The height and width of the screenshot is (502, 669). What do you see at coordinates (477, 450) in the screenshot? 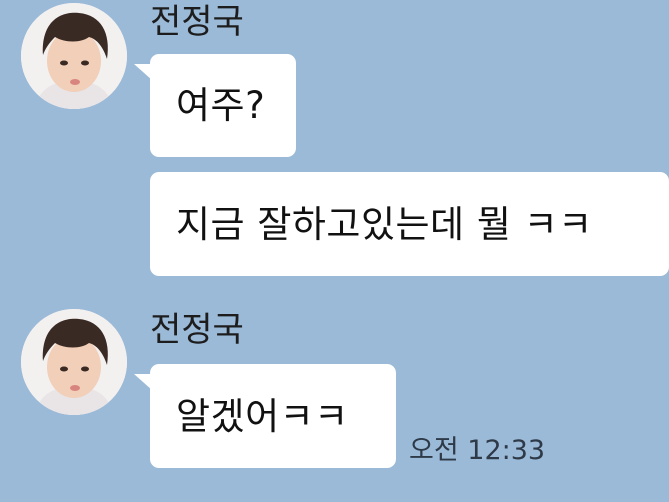
I see `message-timestamp: 오전 12:33` at bounding box center [477, 450].